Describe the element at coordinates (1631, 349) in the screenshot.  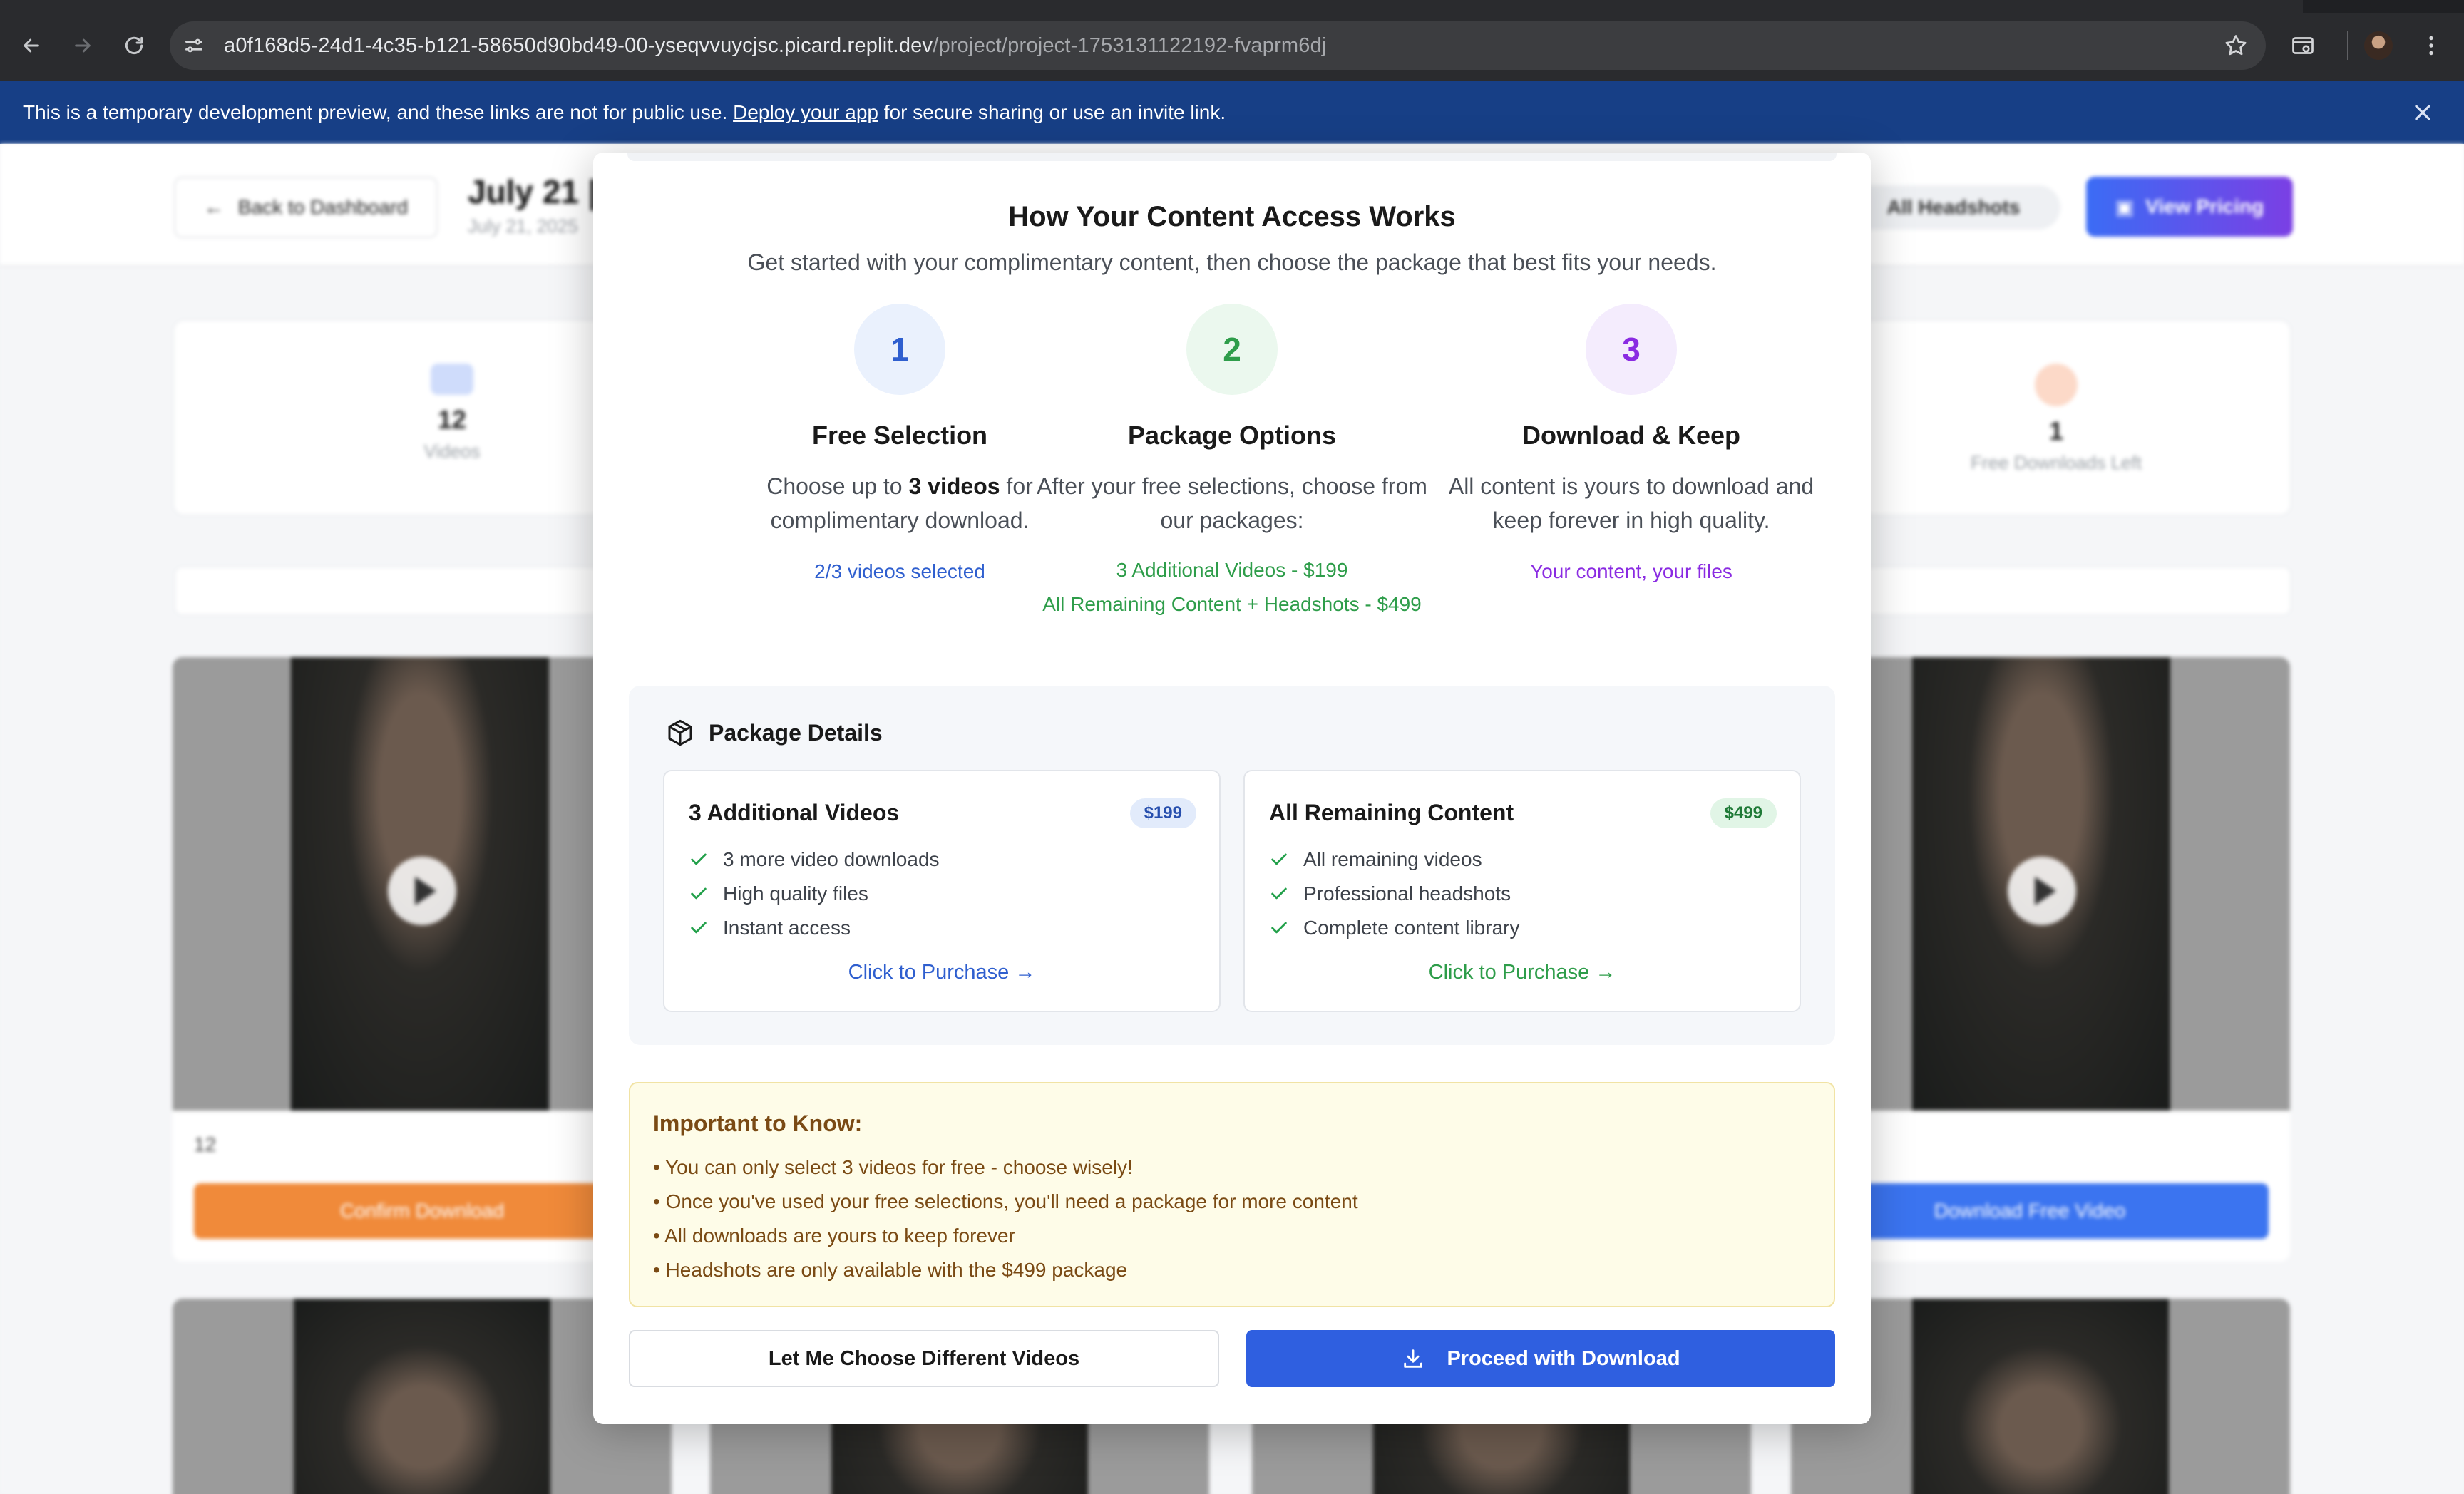
I see `step-number-badge: 3` at that location.